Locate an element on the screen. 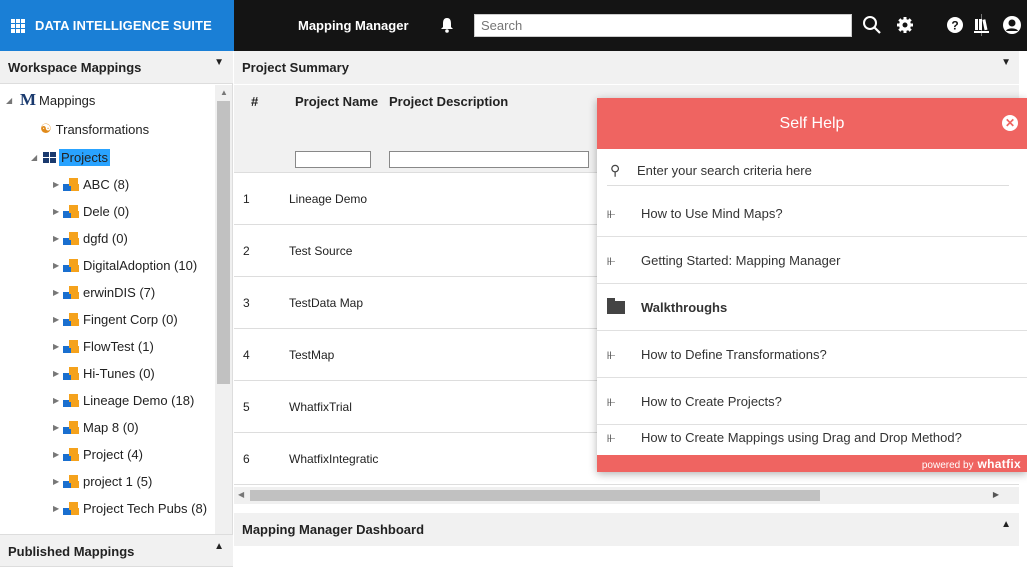 The image size is (1027, 567). tree-label: Map 8 (0) is located at coordinates (111, 427).